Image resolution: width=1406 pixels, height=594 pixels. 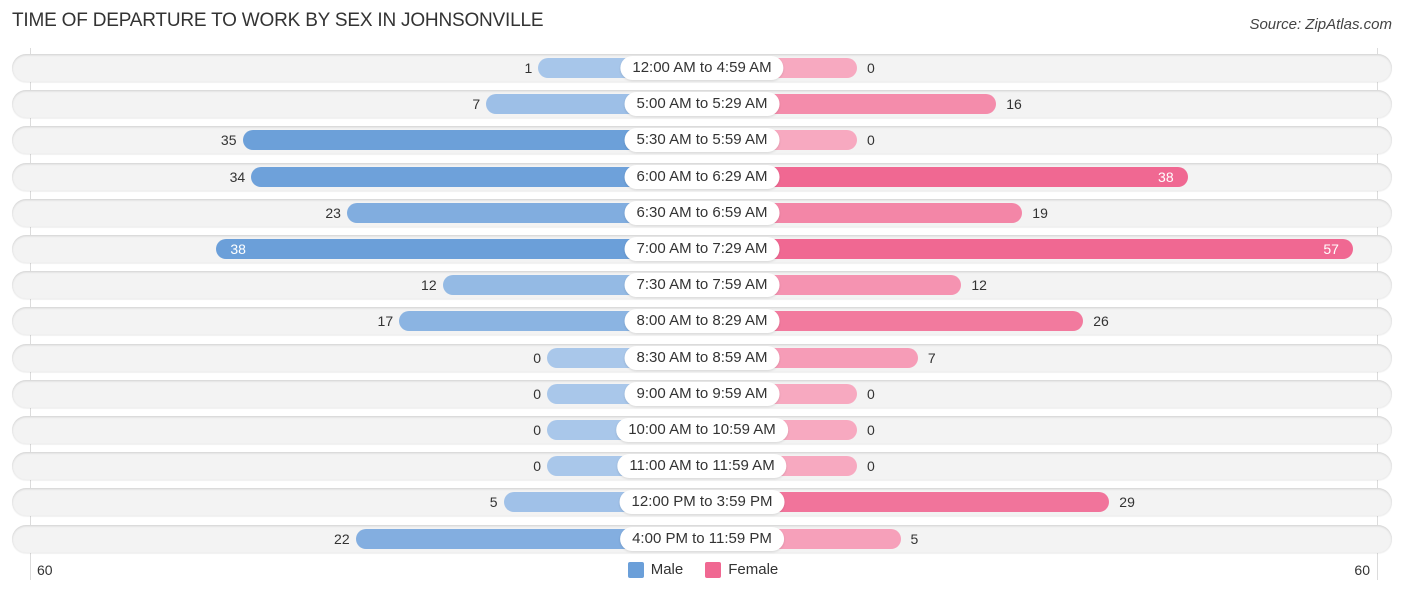 I want to click on value-label-male: 5, so click(x=493, y=502).